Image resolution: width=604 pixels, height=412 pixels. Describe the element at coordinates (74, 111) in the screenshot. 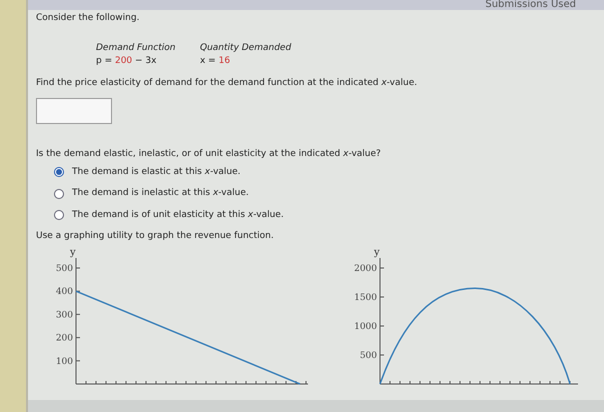

I see `answer-field` at that location.